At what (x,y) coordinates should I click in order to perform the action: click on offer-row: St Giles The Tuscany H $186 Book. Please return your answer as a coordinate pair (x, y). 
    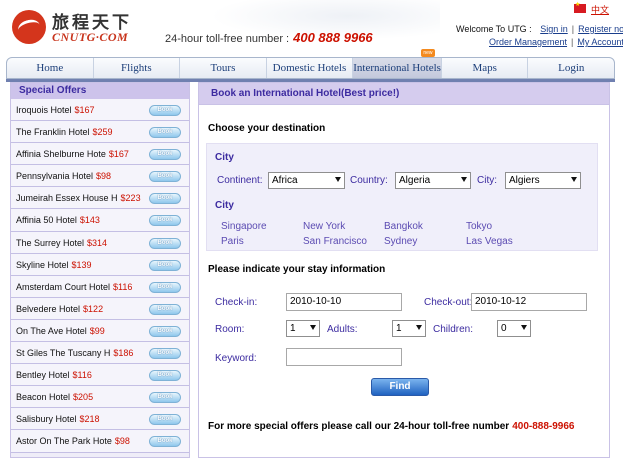
    Looking at the image, I should click on (100, 353).